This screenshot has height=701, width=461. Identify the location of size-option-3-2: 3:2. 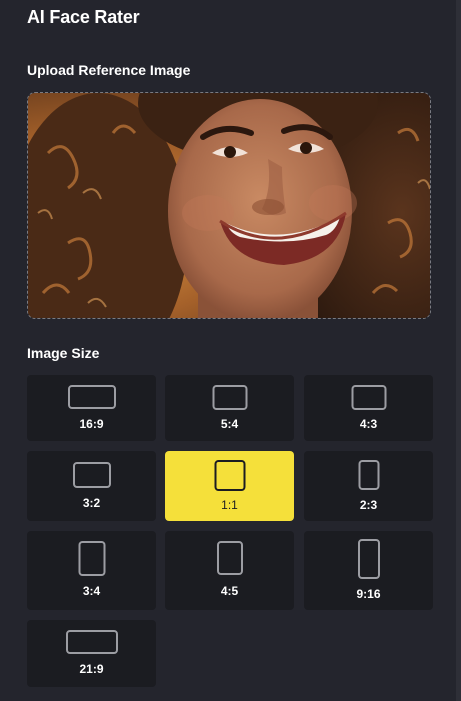
(91, 486).